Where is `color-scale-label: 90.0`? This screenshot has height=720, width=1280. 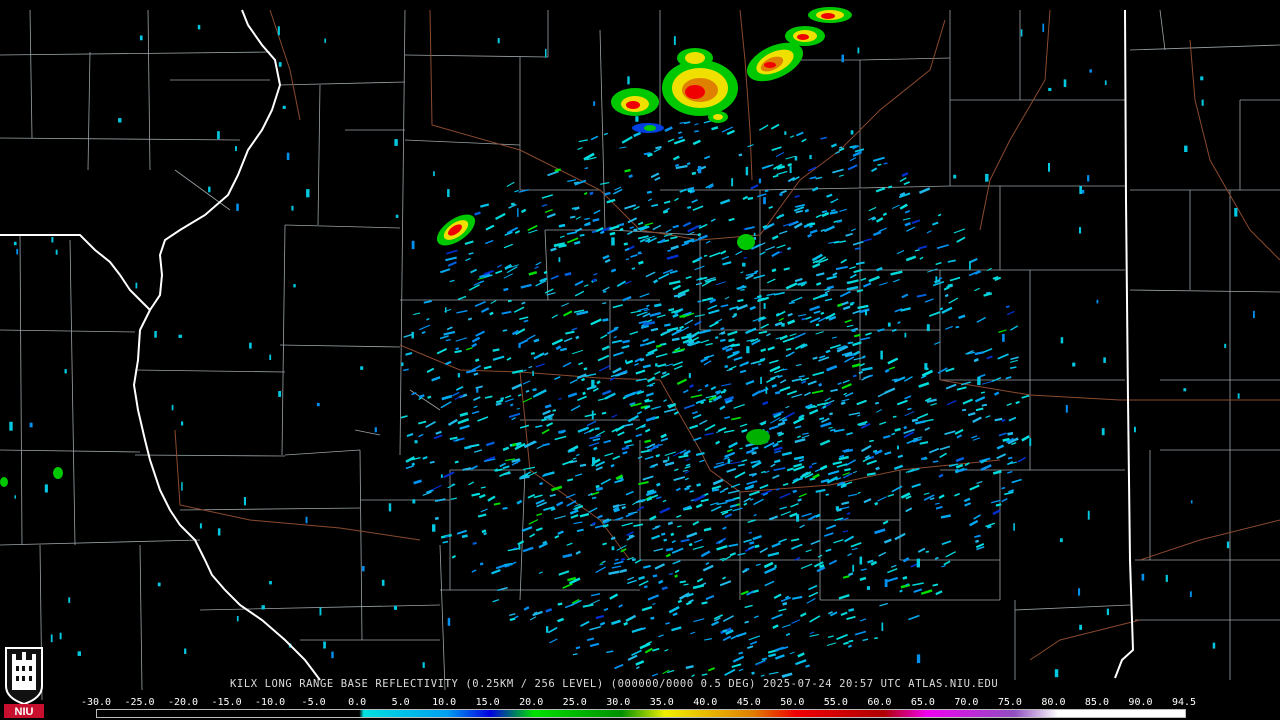
color-scale-label: 90.0 is located at coordinates (1140, 702).